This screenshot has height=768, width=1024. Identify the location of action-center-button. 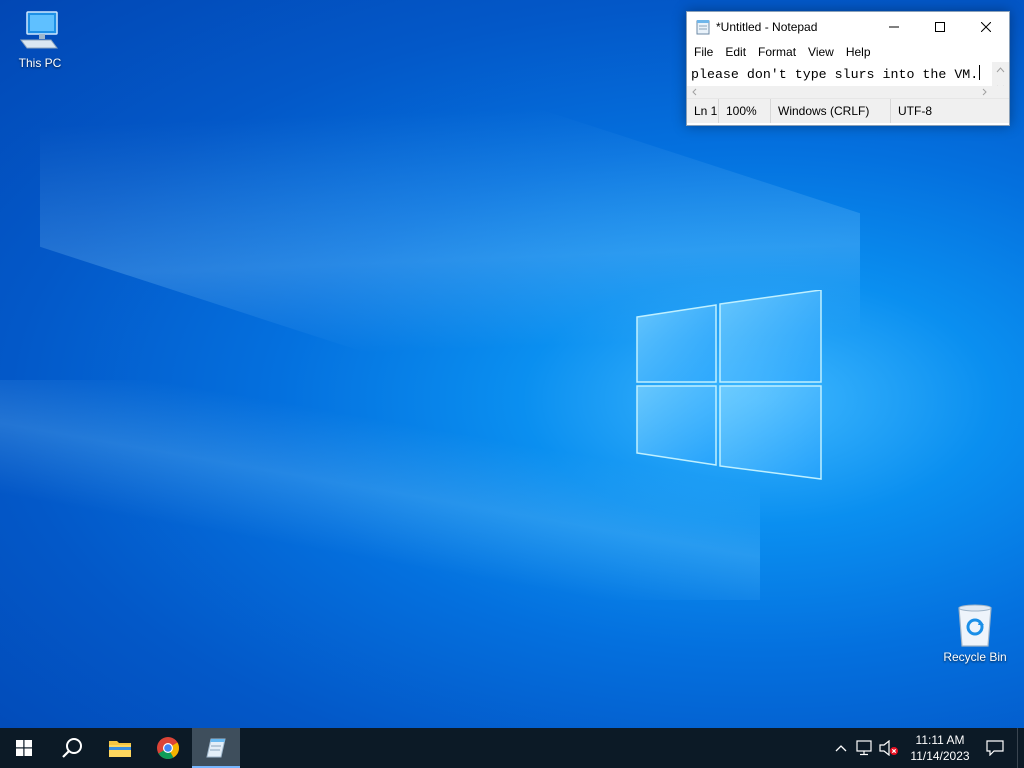
(995, 748).